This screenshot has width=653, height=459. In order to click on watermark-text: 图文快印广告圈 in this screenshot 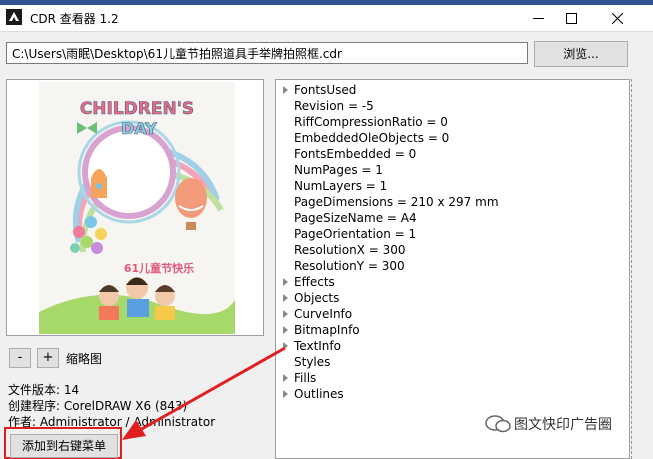, I will do `click(563, 425)`.